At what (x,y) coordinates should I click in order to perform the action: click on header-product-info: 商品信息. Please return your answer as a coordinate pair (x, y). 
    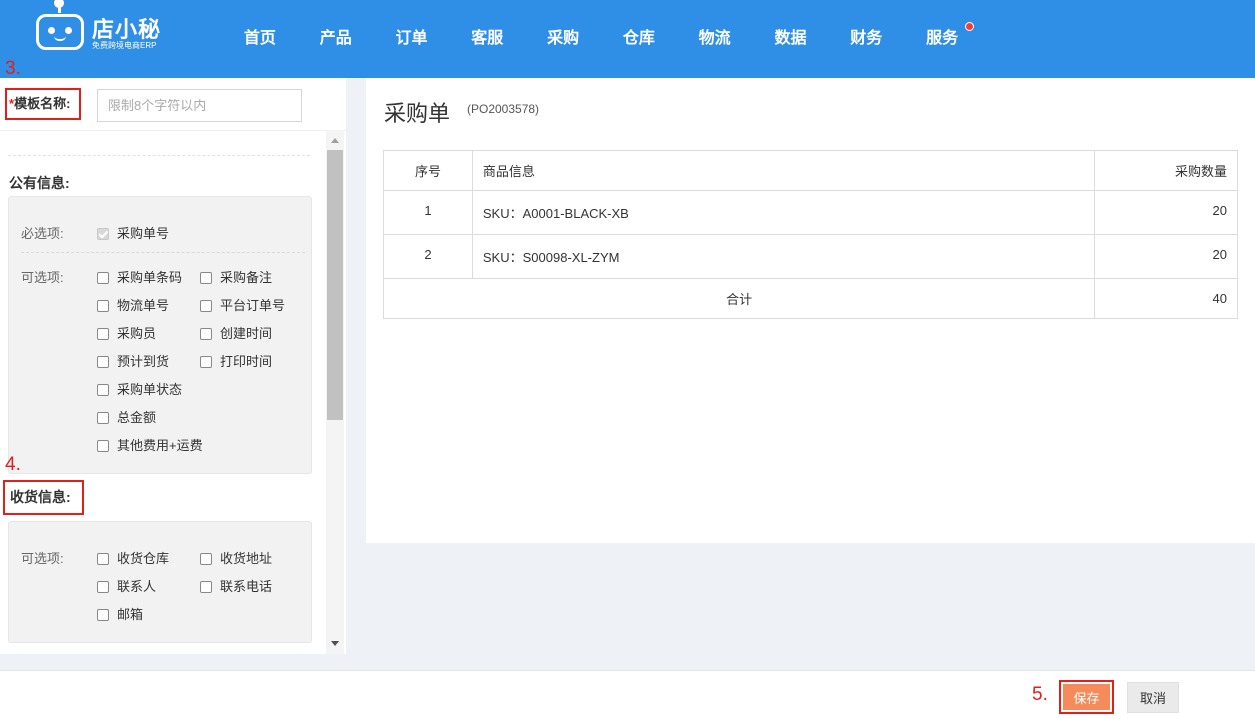
    Looking at the image, I should click on (783, 170).